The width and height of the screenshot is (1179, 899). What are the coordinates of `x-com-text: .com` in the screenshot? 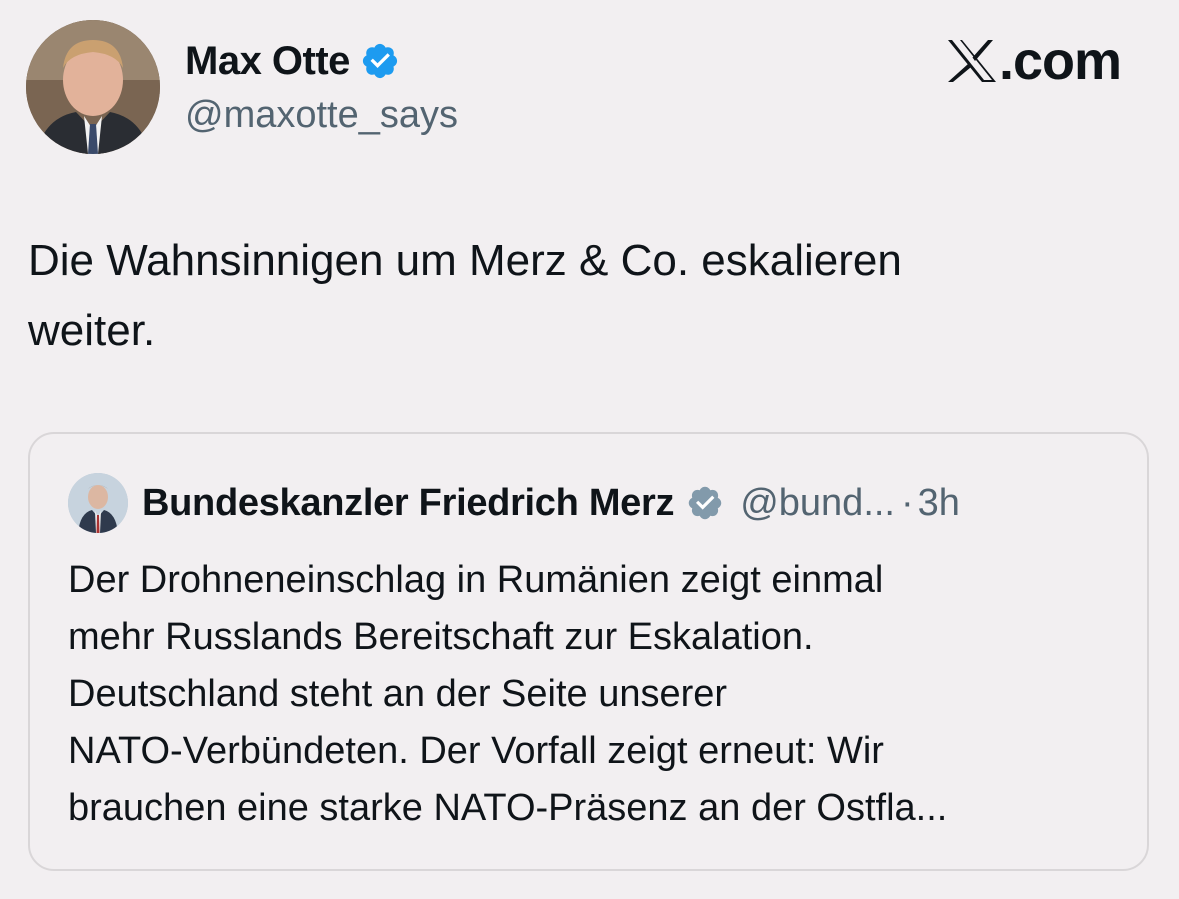 It's located at (1060, 61).